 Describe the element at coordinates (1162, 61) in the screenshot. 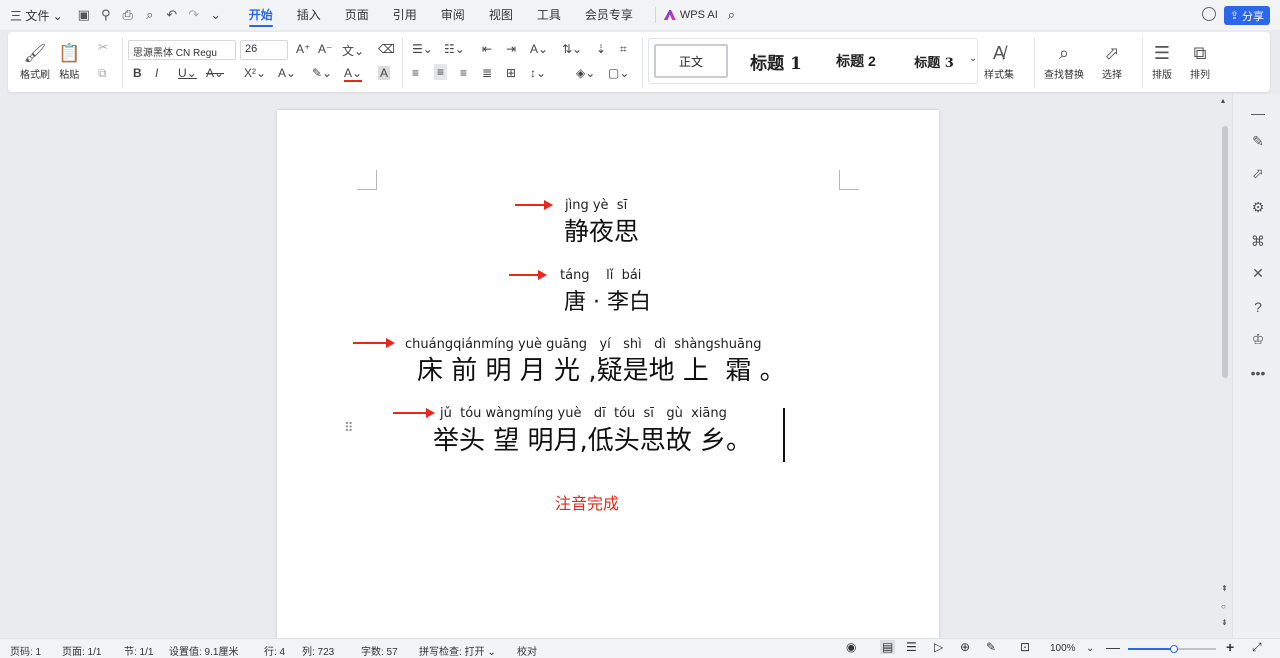

I see `layout-button: ☰ 排版` at that location.